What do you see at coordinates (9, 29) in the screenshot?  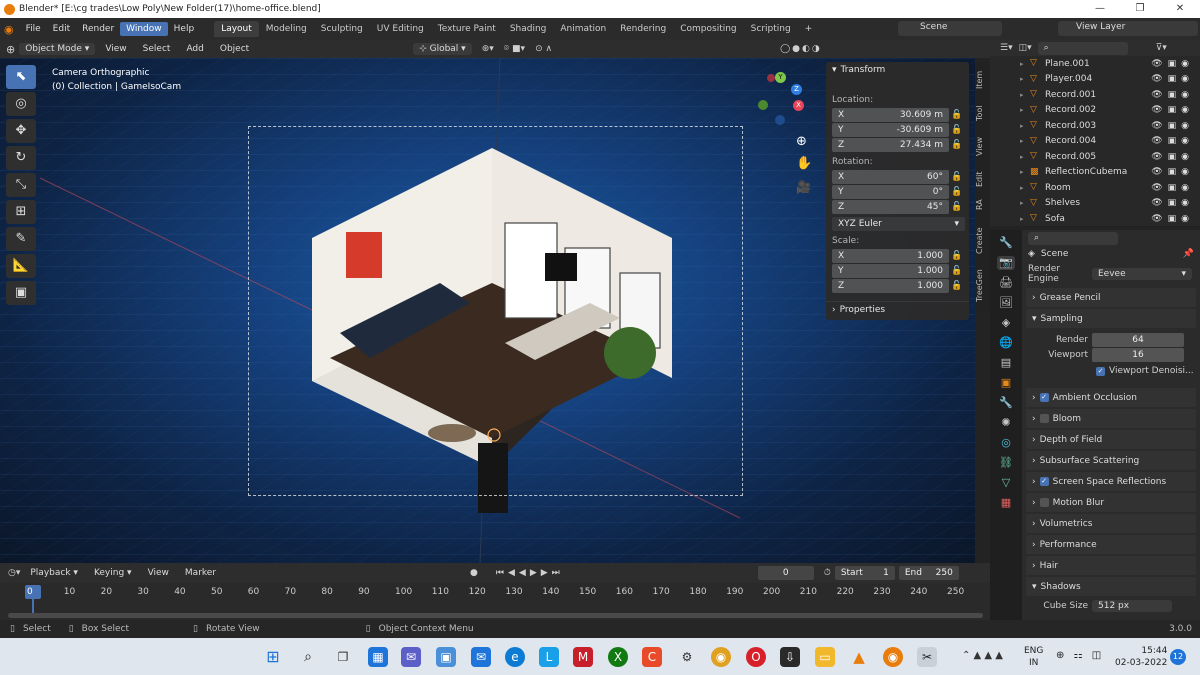 I see `editor-type-icon: ◉` at bounding box center [9, 29].